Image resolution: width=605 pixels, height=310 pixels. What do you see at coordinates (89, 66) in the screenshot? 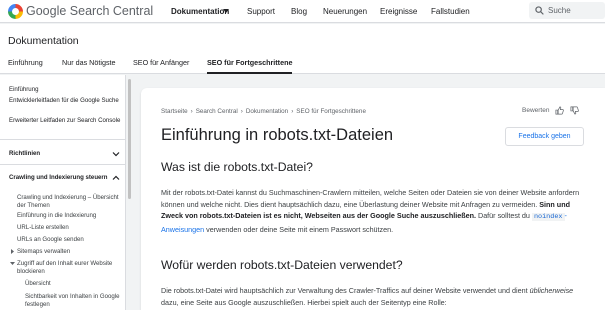
I see `tab-nur-das-noetigste: Nur das Nötigste` at bounding box center [89, 66].